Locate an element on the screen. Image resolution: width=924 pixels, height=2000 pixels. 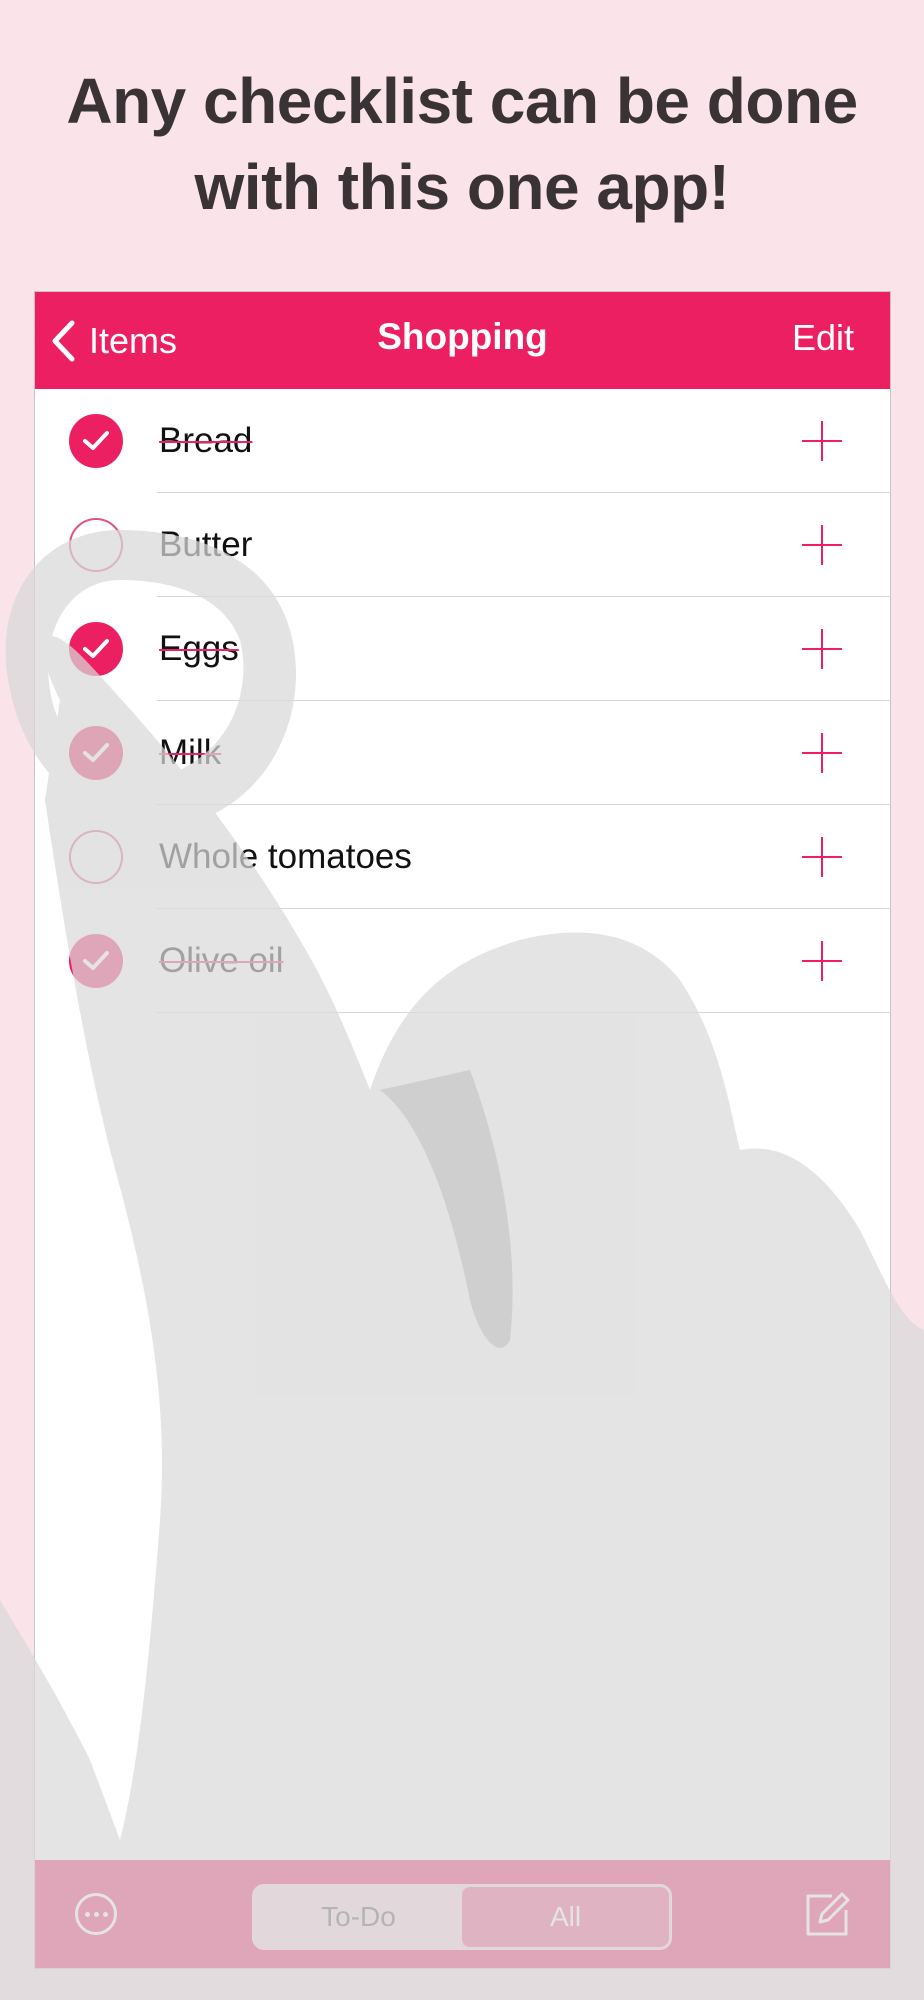
chevron-left-icon is located at coordinates (63, 341).